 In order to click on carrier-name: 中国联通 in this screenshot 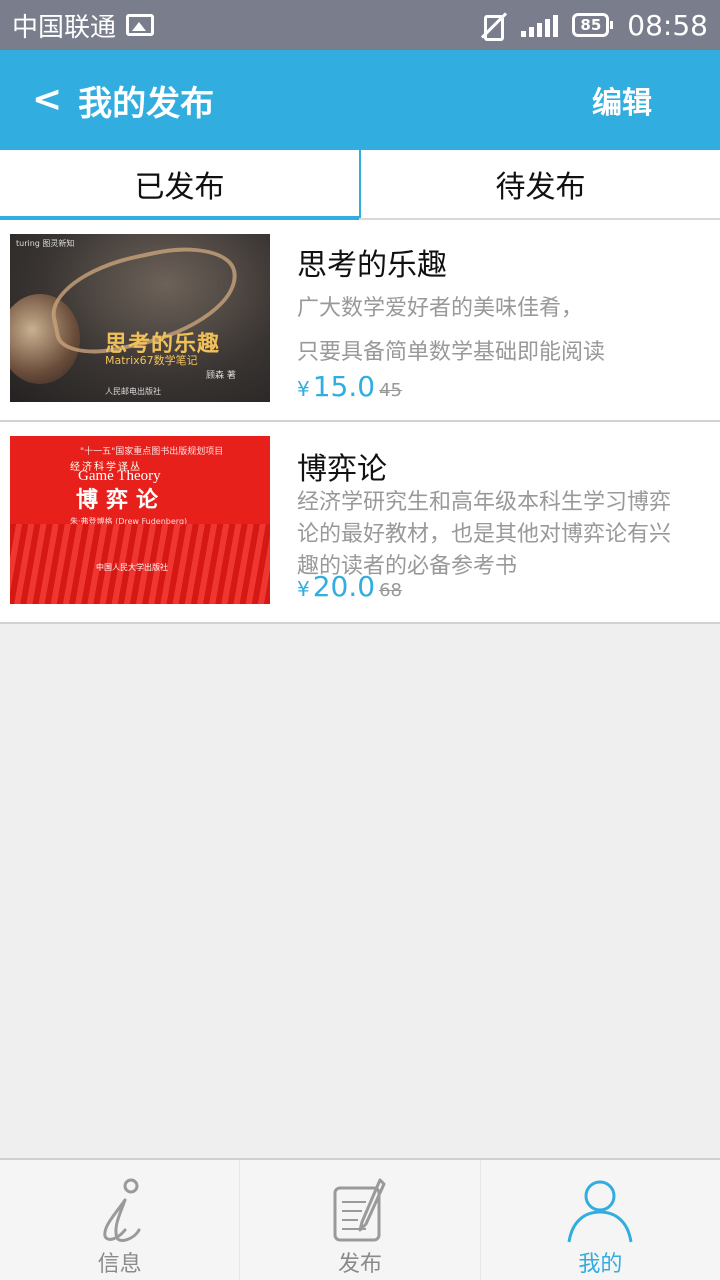, I will do `click(64, 27)`.